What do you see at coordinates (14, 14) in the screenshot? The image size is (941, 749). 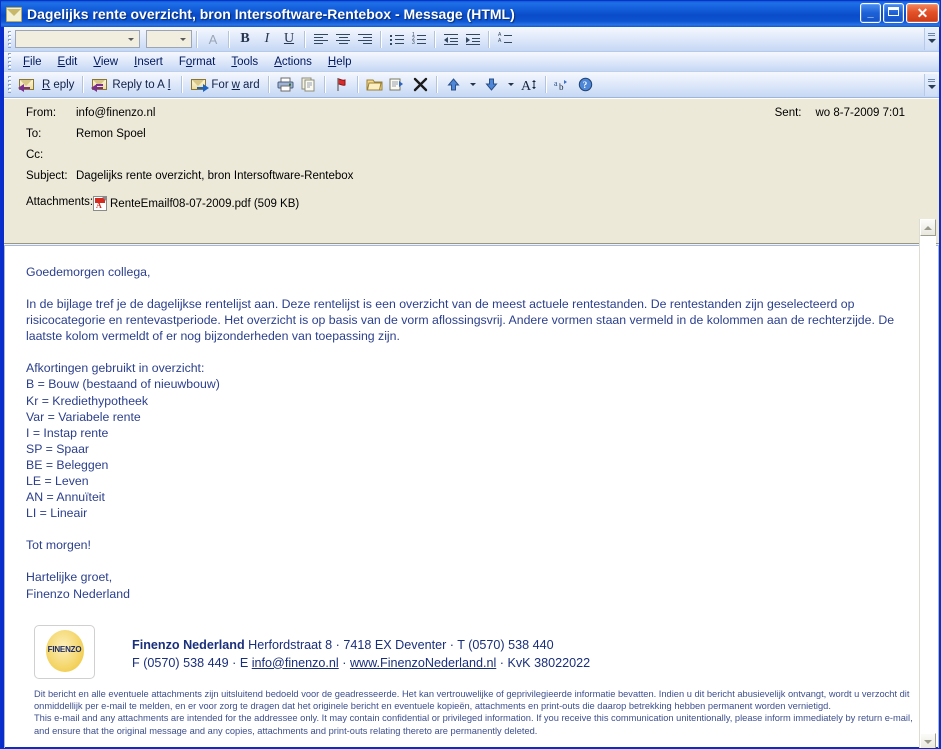 I see `envelope-icon` at bounding box center [14, 14].